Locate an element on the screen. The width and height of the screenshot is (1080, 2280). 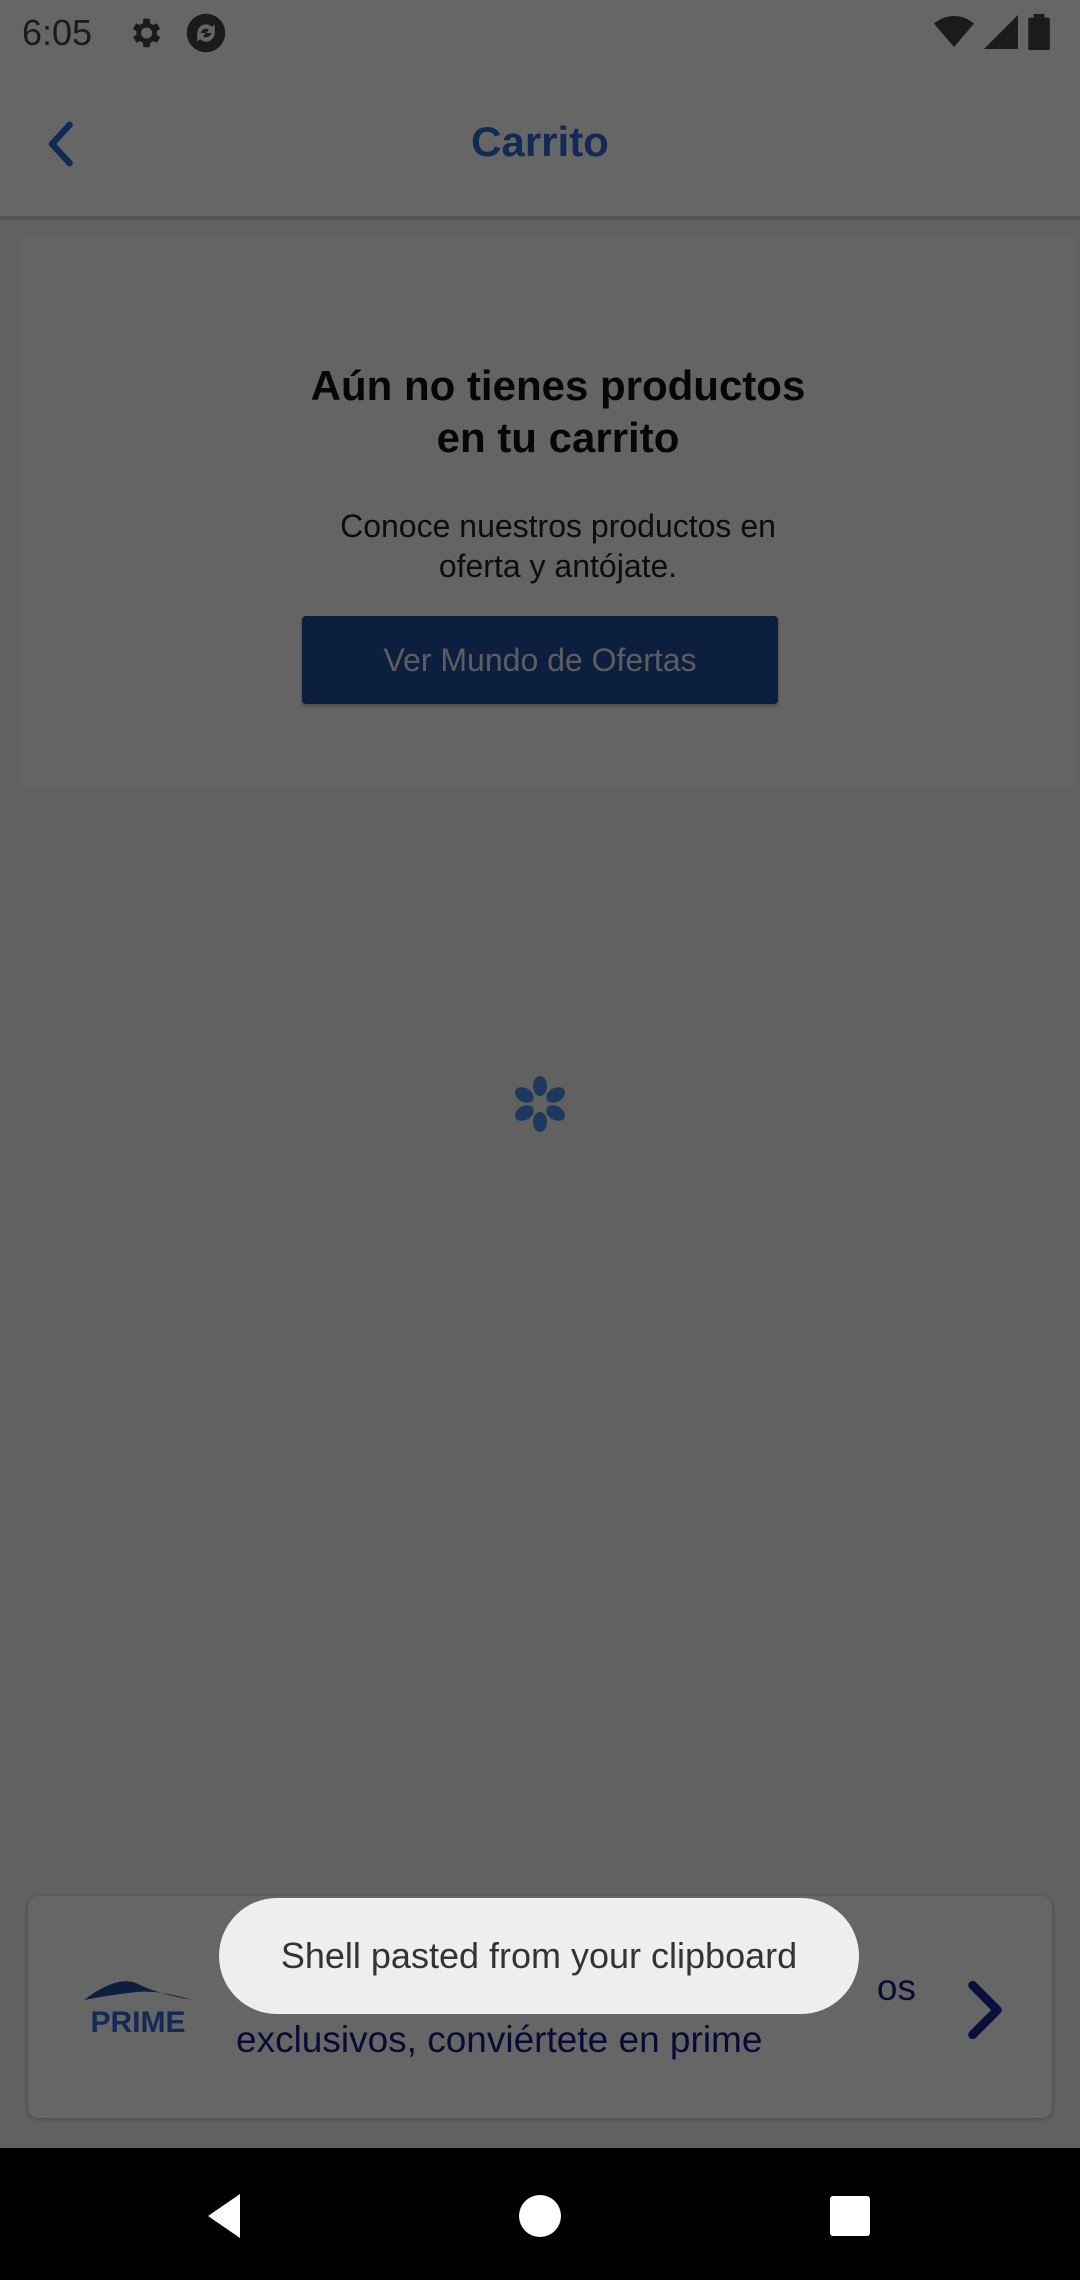
app-header: Carrito is located at coordinates (540, 143).